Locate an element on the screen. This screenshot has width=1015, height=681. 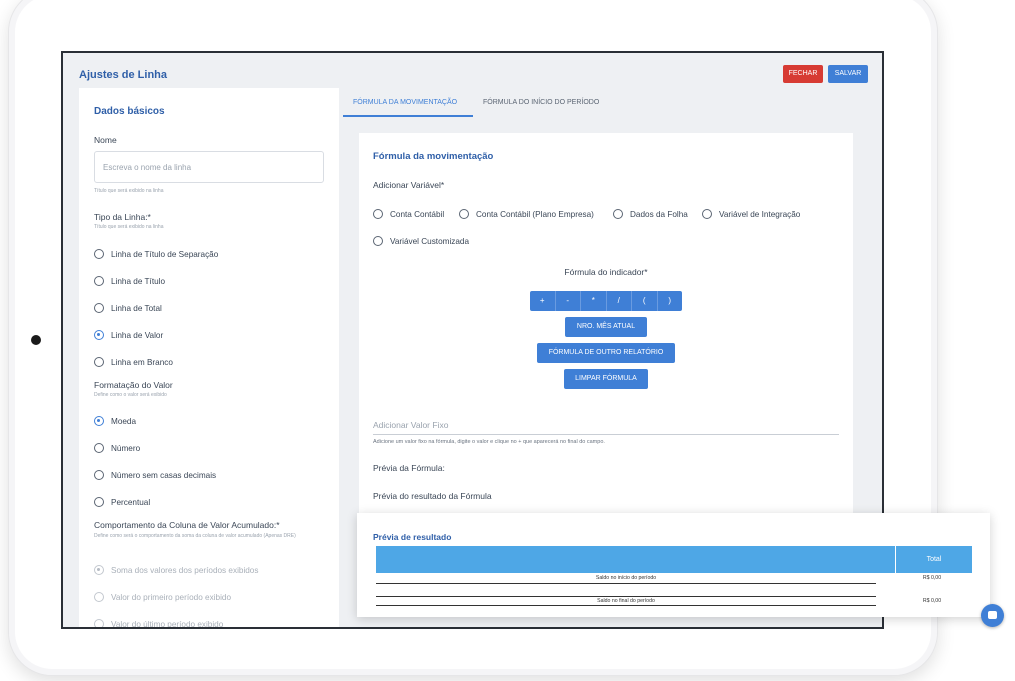
radio-behavior-sum: Soma dos valores dos períodos exibidos is located at coordinates (176, 570).